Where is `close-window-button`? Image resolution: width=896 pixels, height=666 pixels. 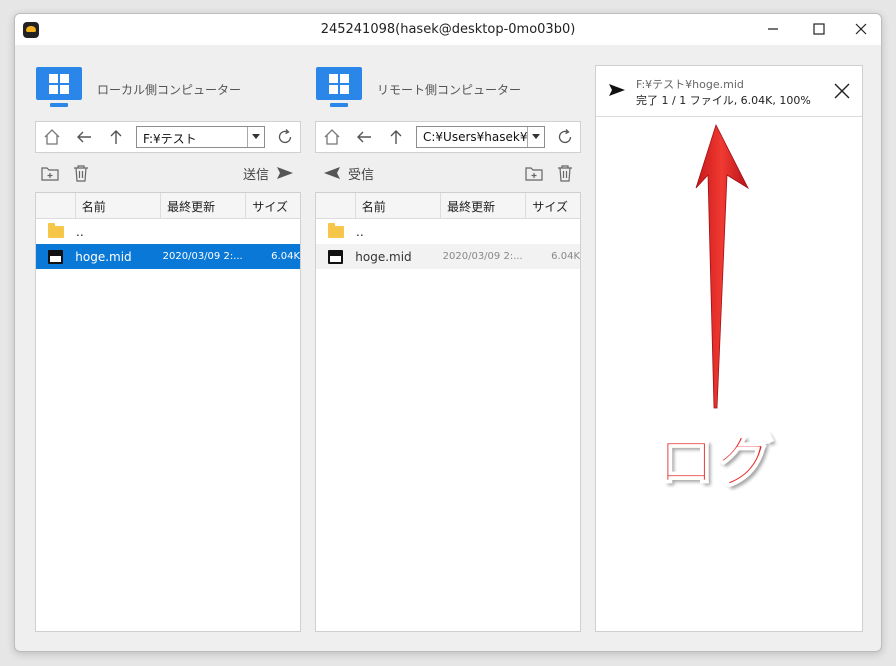 close-window-button is located at coordinates (860, 29).